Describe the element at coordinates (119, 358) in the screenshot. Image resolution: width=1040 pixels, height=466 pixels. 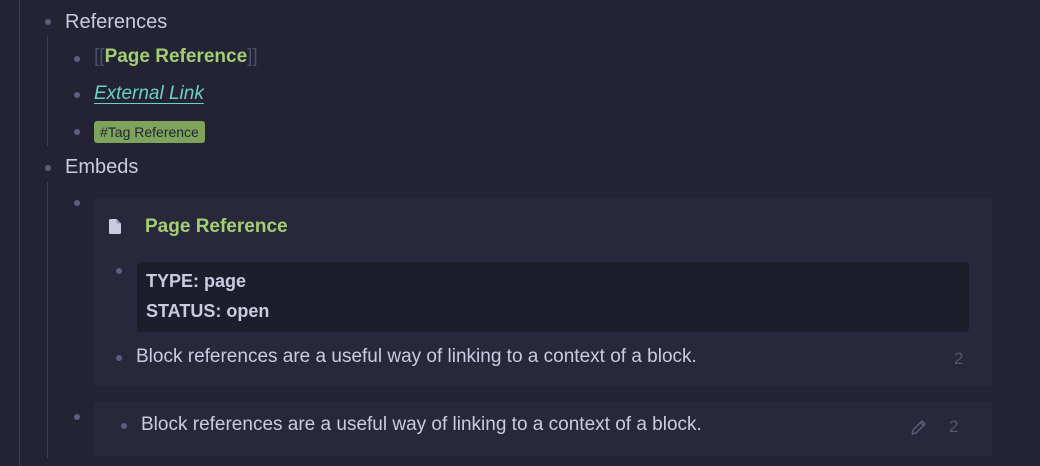
I see `embed-block-bullet` at that location.